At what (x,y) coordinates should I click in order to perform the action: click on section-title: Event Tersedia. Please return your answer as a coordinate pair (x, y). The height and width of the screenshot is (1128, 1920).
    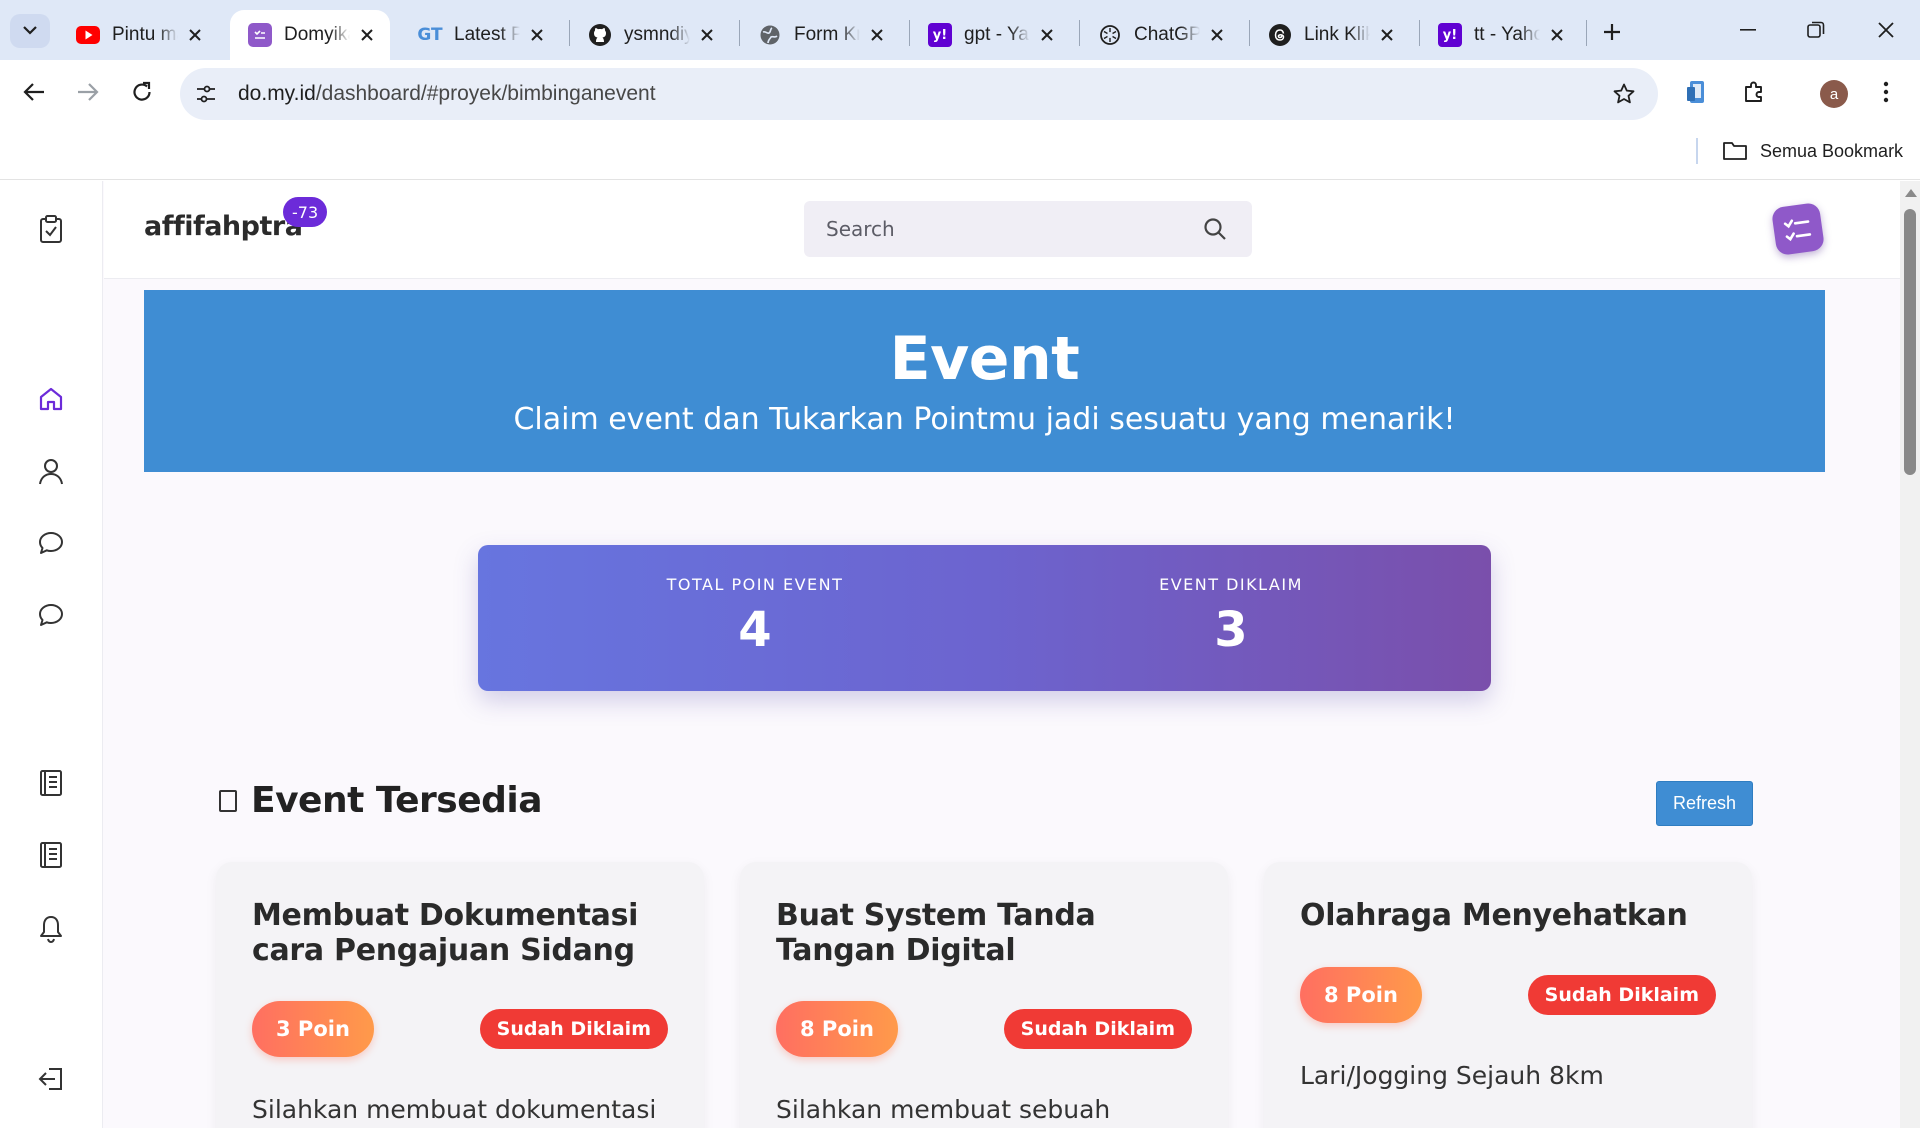
    Looking at the image, I should click on (397, 800).